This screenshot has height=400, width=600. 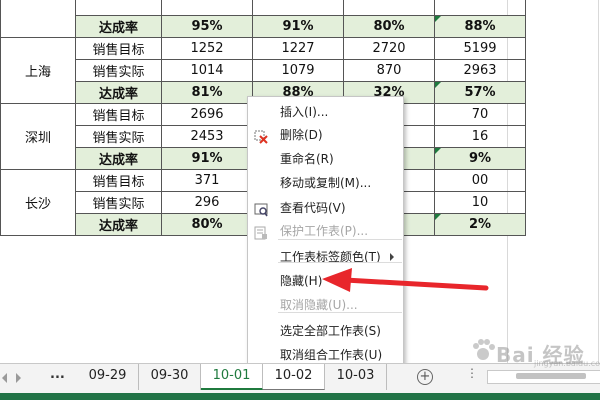 What do you see at coordinates (480, 202) in the screenshot?
I see `value-cell: 10` at bounding box center [480, 202].